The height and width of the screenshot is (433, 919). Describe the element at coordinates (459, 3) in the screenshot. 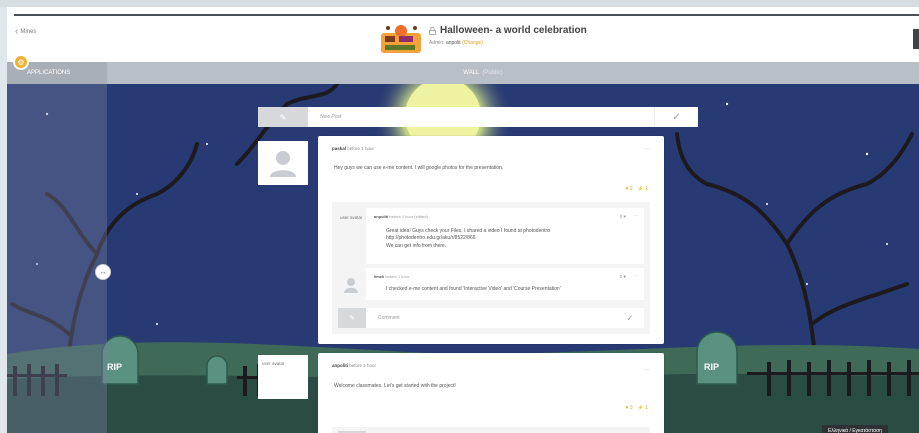

I see `window-top-edge` at that location.